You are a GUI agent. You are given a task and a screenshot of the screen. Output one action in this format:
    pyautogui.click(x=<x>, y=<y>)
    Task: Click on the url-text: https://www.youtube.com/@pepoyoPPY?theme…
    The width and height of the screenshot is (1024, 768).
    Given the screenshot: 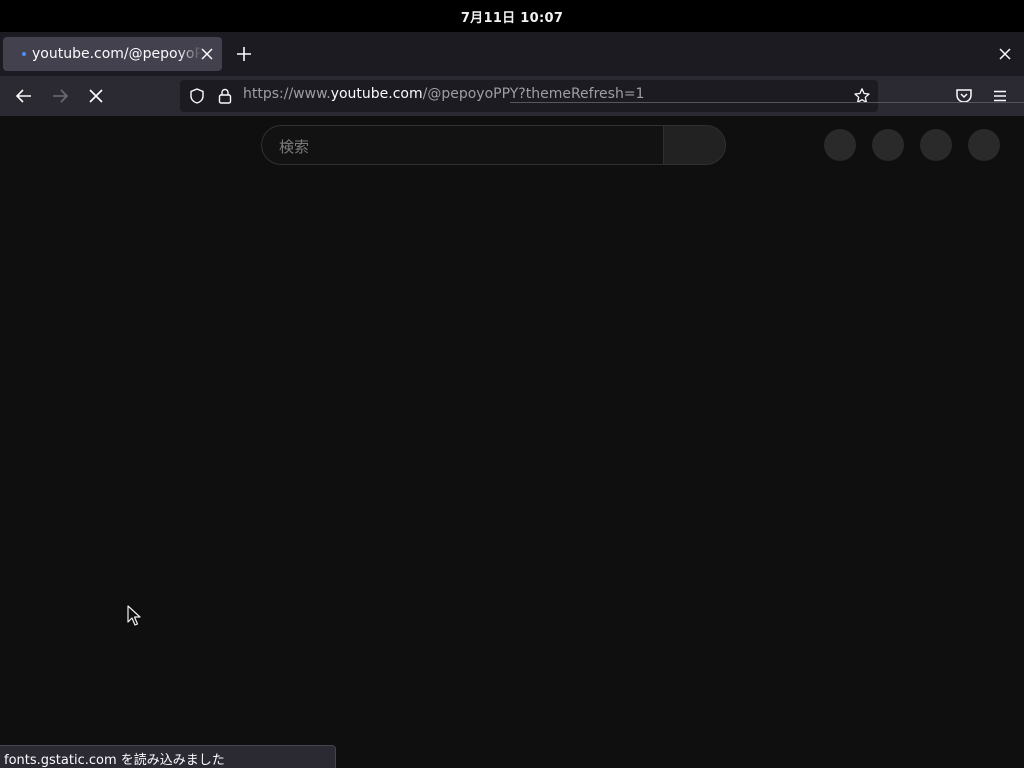 What is the action you would take?
    pyautogui.click(x=443, y=94)
    